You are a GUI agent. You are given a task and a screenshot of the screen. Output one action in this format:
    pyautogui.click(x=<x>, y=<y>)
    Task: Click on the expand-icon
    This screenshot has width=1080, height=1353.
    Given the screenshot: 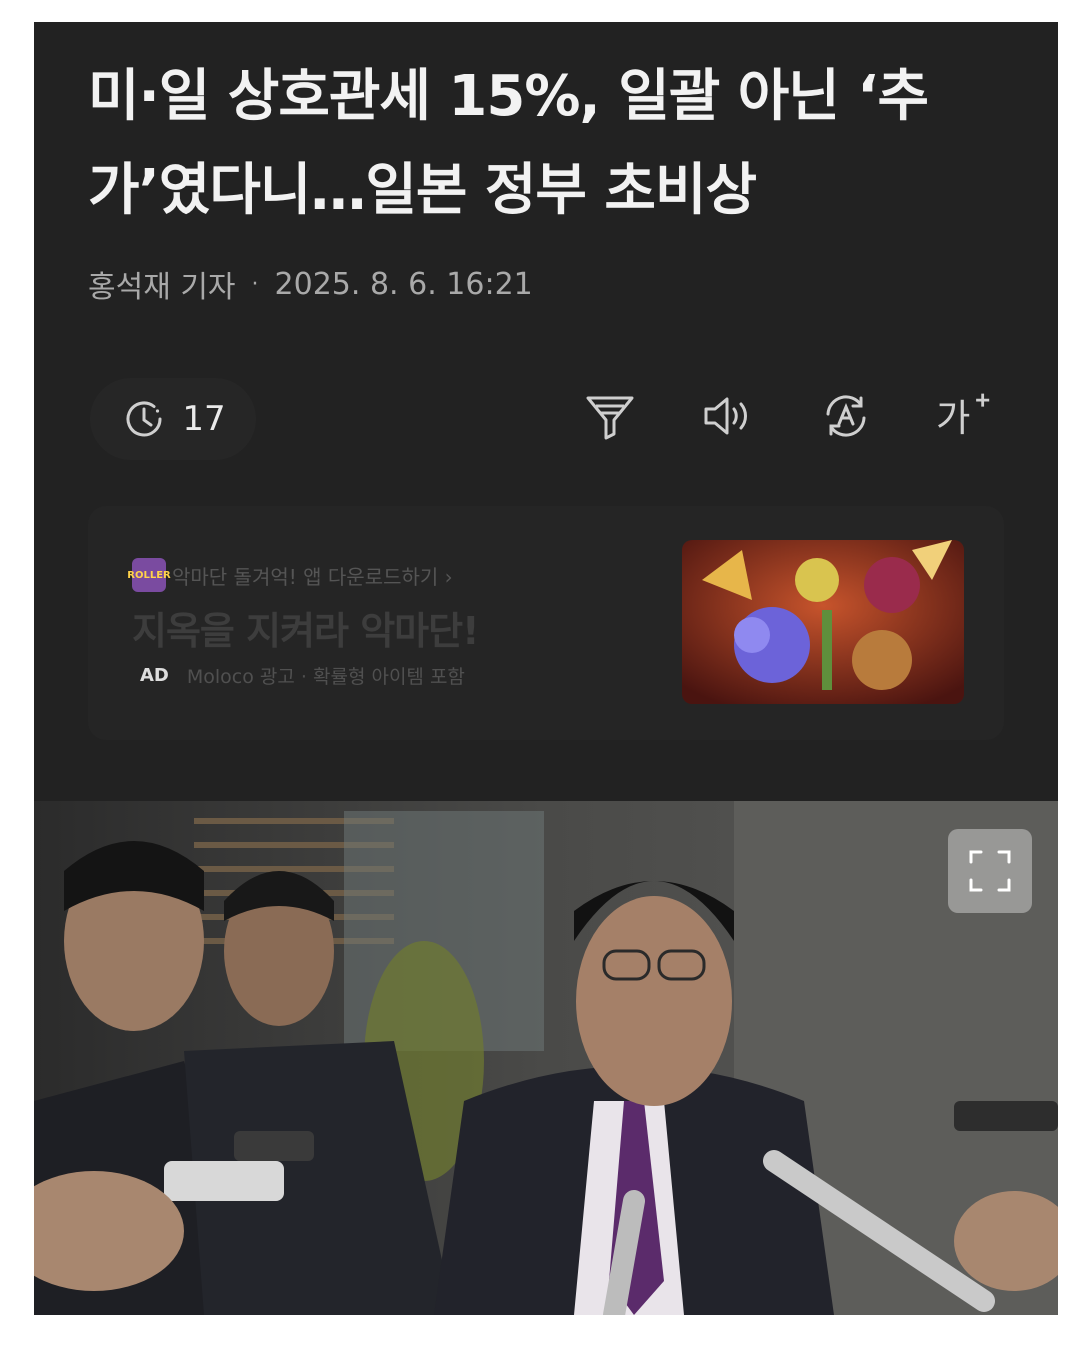 What is the action you would take?
    pyautogui.click(x=990, y=871)
    